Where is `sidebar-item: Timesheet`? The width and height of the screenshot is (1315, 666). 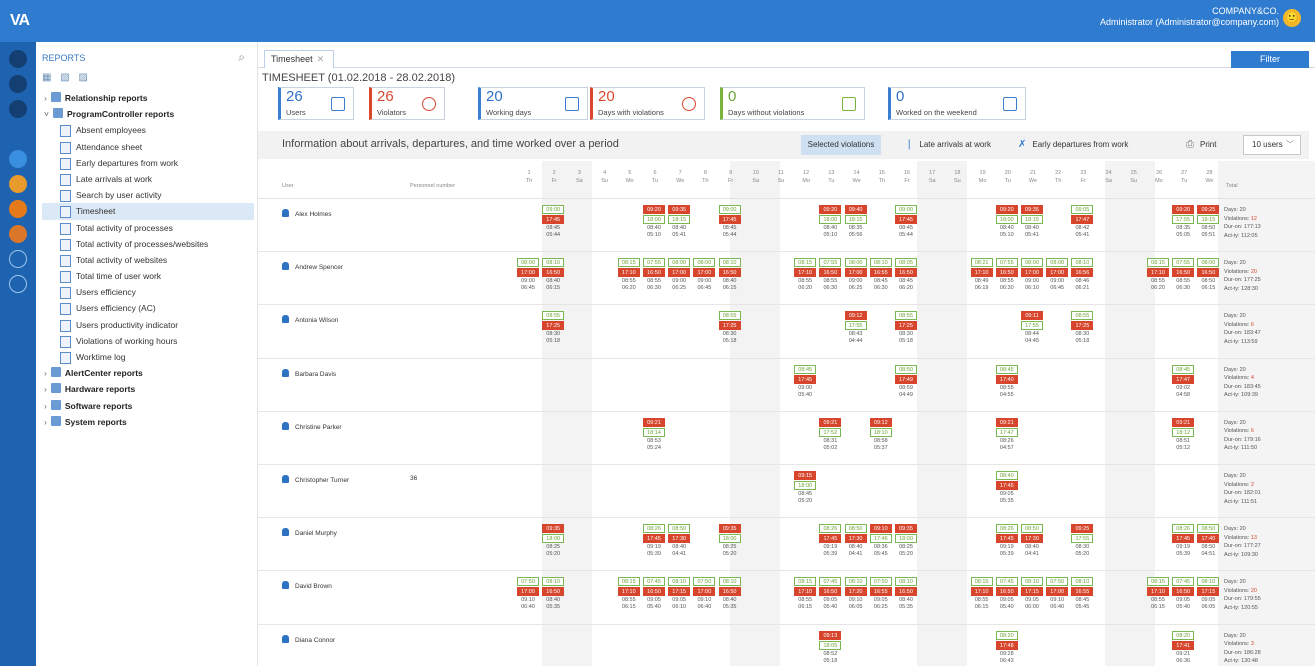
sidebar-item: Timesheet is located at coordinates (148, 211).